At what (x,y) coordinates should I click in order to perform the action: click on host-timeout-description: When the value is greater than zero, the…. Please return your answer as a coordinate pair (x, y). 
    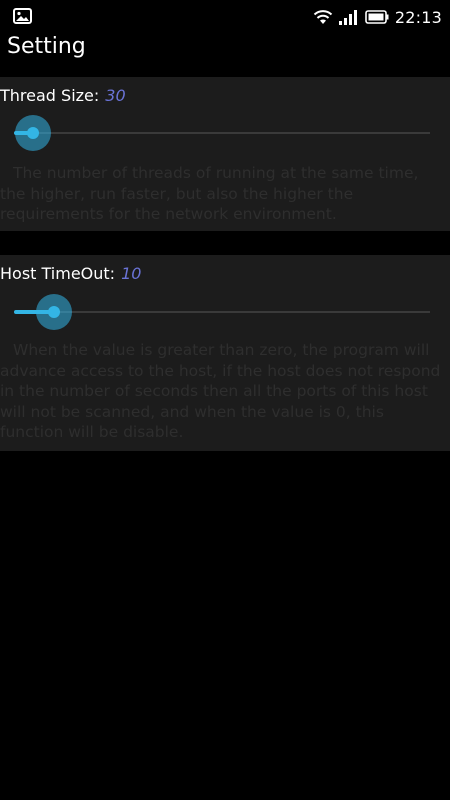
    Looking at the image, I should click on (220, 391).